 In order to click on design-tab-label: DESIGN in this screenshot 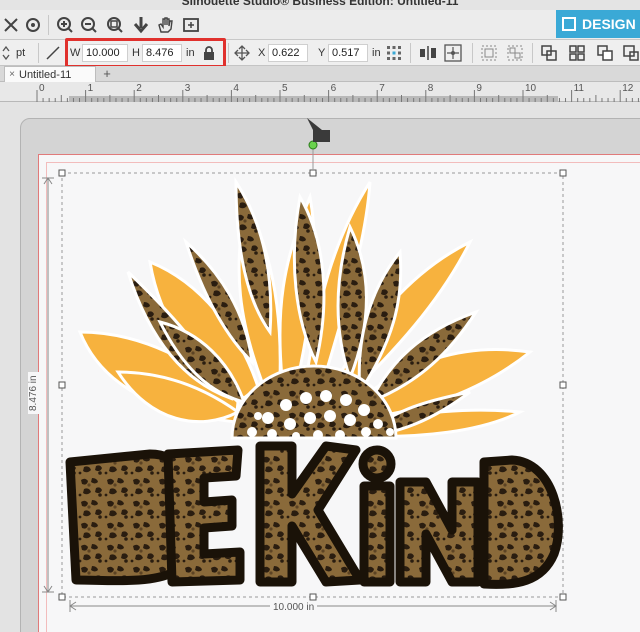, I will do `click(609, 24)`.